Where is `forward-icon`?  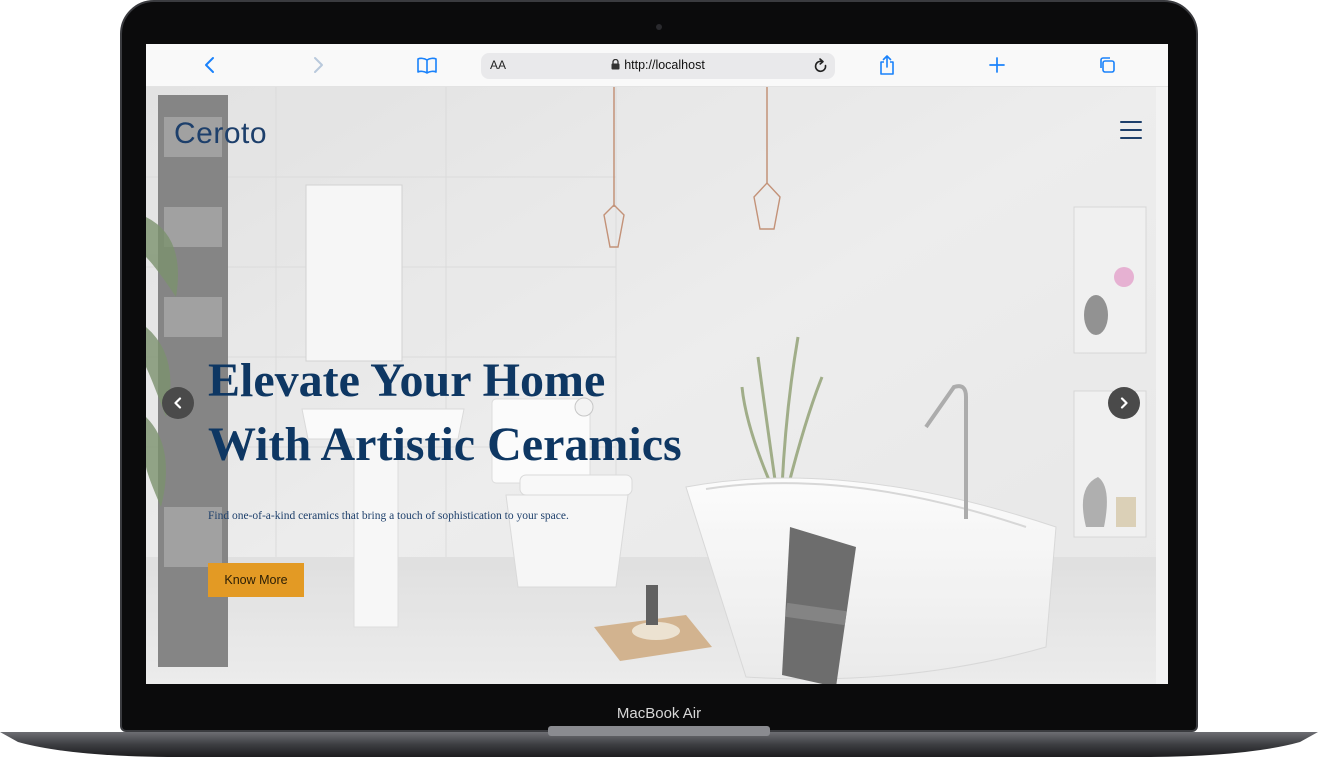 forward-icon is located at coordinates (319, 65).